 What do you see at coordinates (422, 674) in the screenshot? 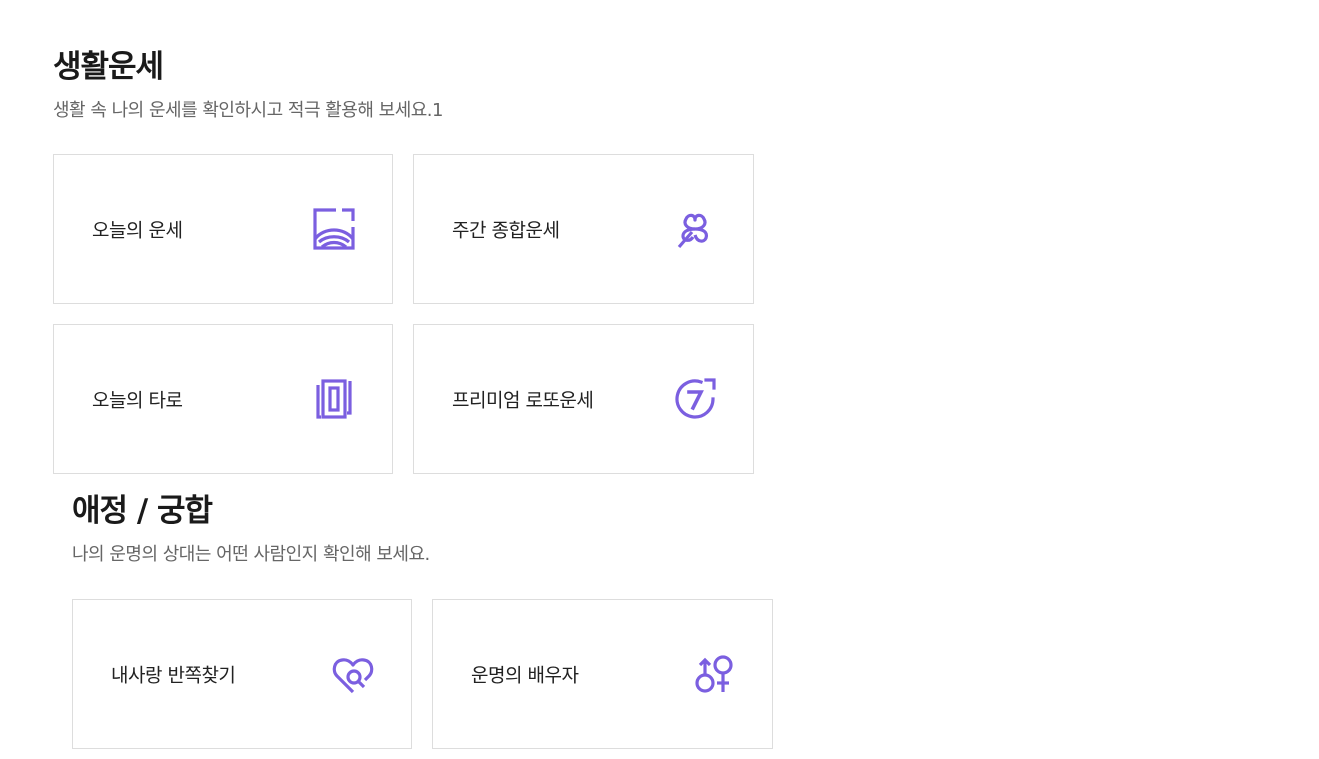
I see `love-match-grid: 내사랑 반쪽찾기 운명의 배우자` at bounding box center [422, 674].